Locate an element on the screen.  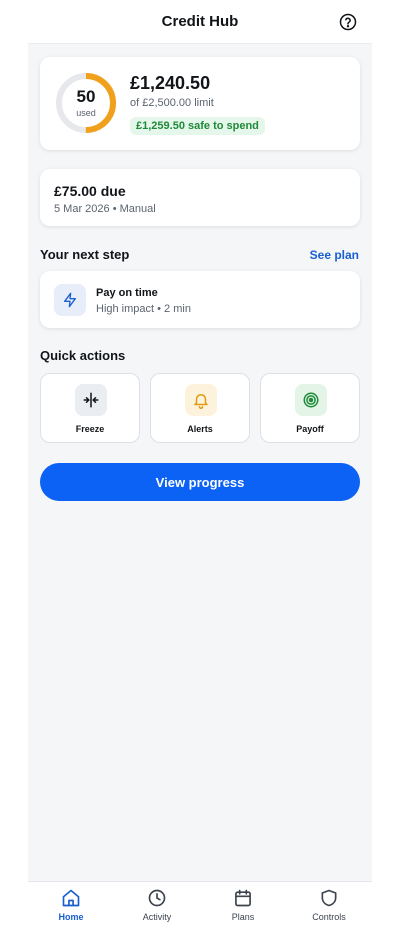
freeze-icon is located at coordinates (91, 400).